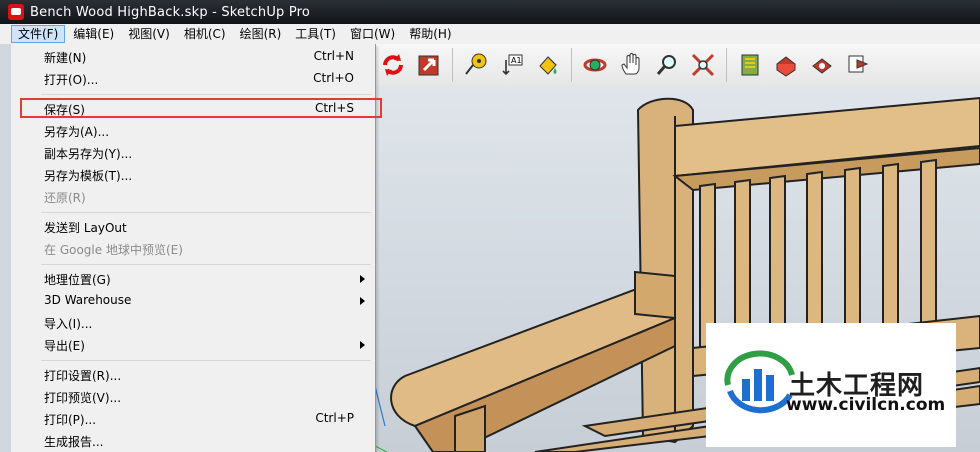 The width and height of the screenshot is (980, 452). I want to click on menu-edit: 编辑(E), so click(93, 34).